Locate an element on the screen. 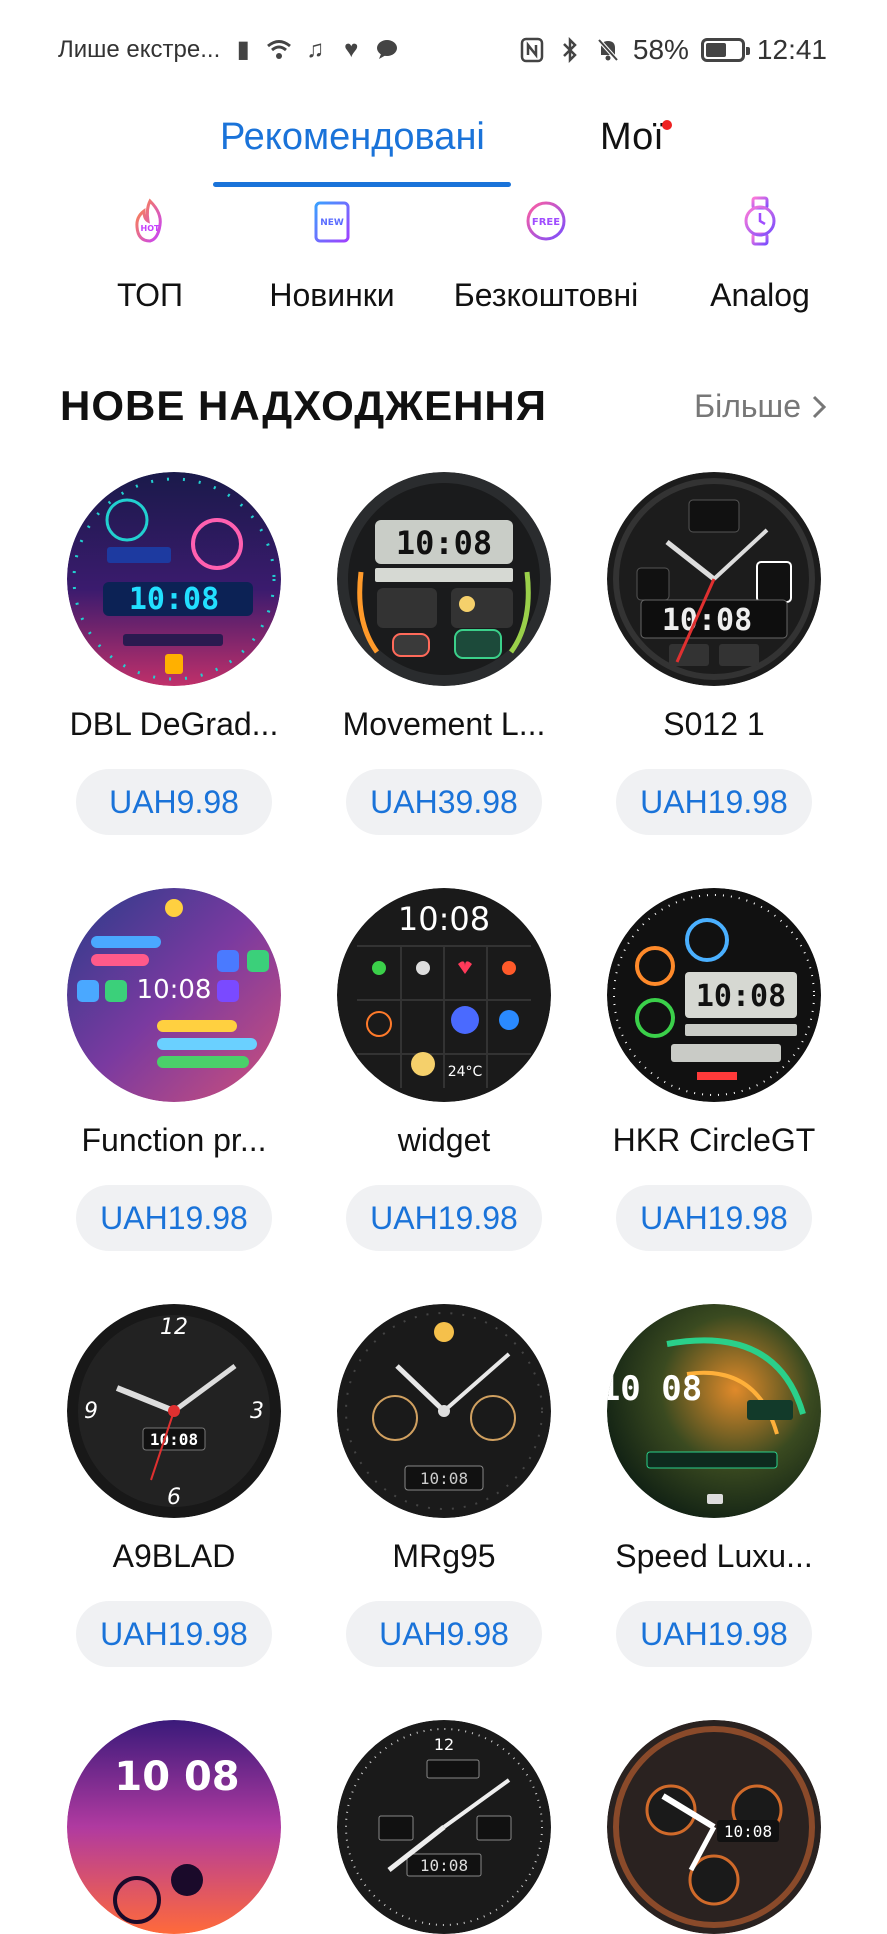 The image size is (887, 1934). watch-face-name: MRg95 is located at coordinates (444, 1556).